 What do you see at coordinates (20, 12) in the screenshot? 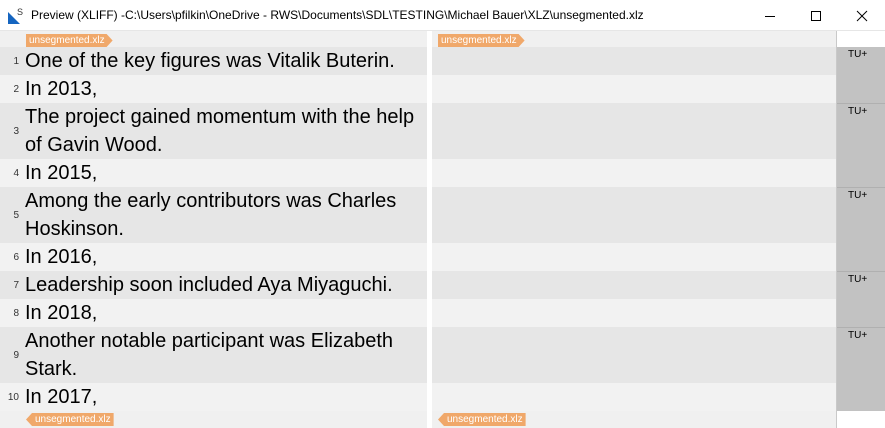
I see `svg-text: S` at bounding box center [20, 12].